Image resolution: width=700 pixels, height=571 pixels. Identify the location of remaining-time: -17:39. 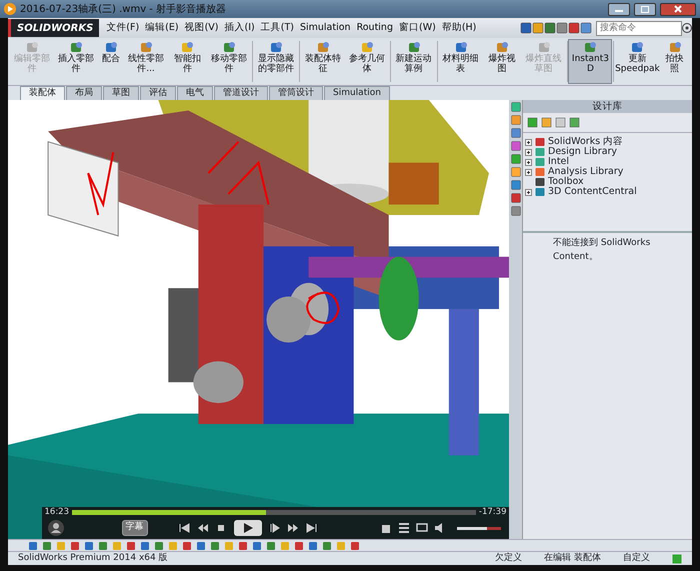
(493, 512).